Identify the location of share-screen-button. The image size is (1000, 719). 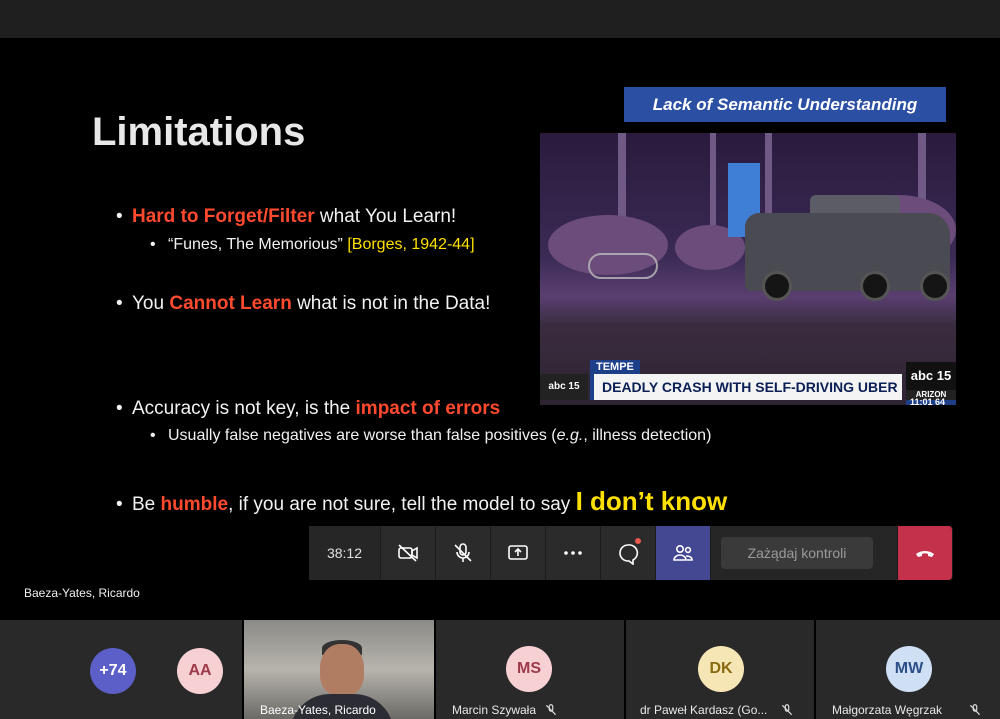
(518, 553).